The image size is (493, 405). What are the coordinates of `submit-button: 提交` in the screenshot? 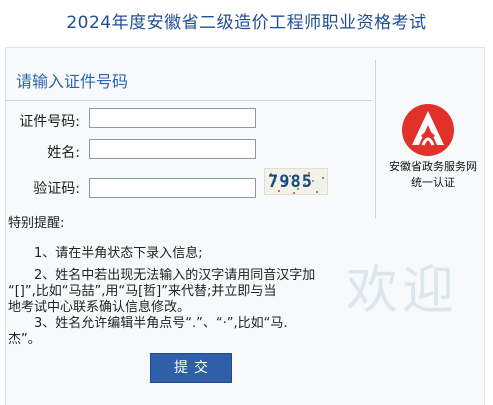 It's located at (191, 368).